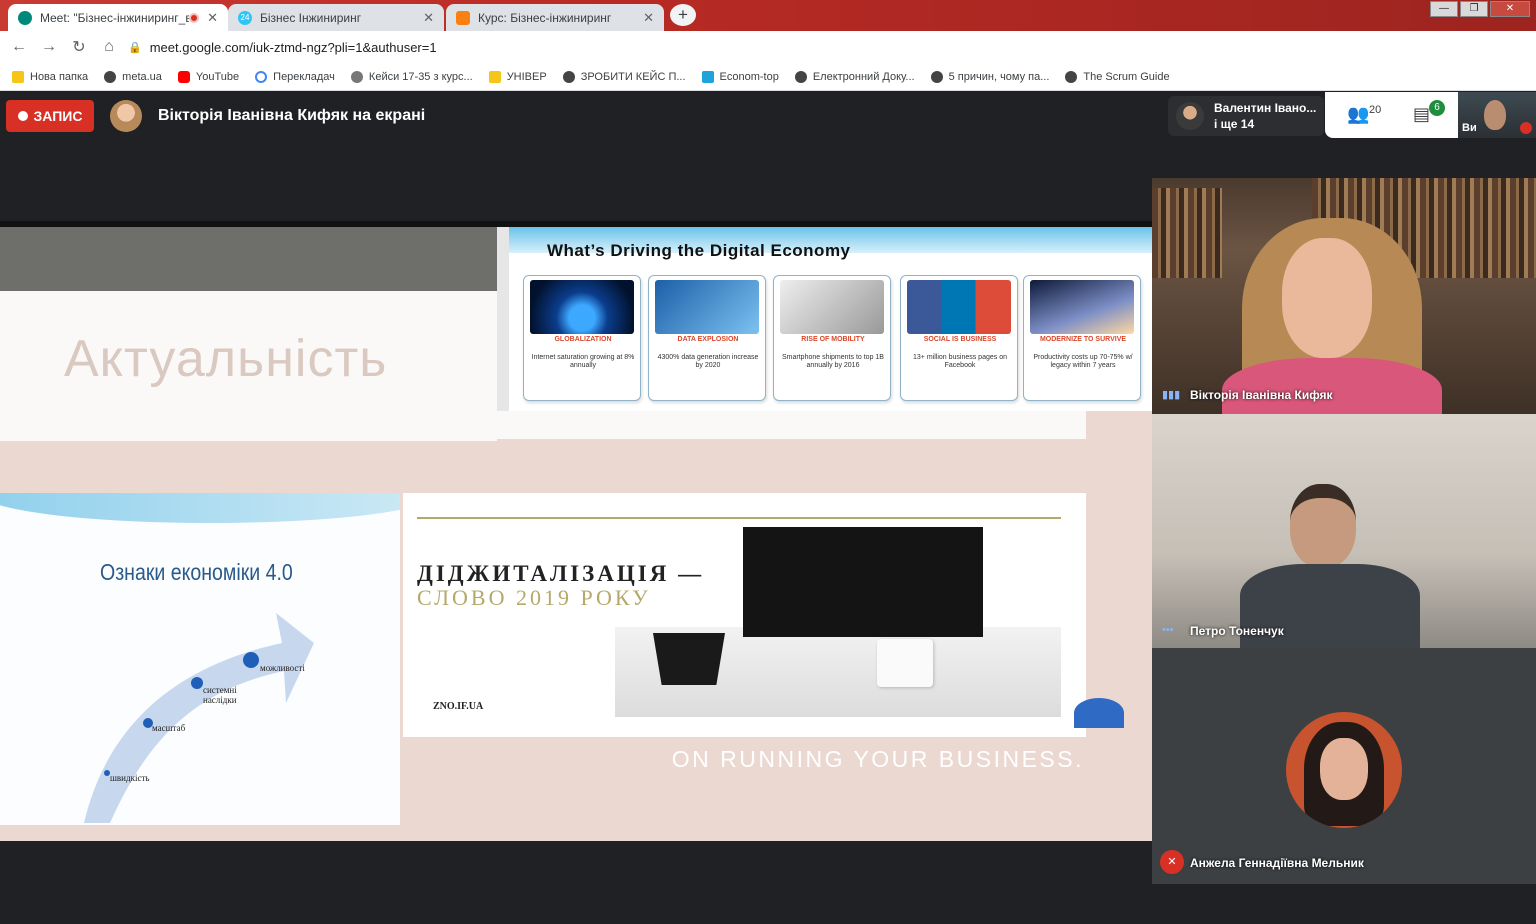  What do you see at coordinates (1117, 76) in the screenshot?
I see `bookmark-item: The Scrum Guide` at bounding box center [1117, 76].